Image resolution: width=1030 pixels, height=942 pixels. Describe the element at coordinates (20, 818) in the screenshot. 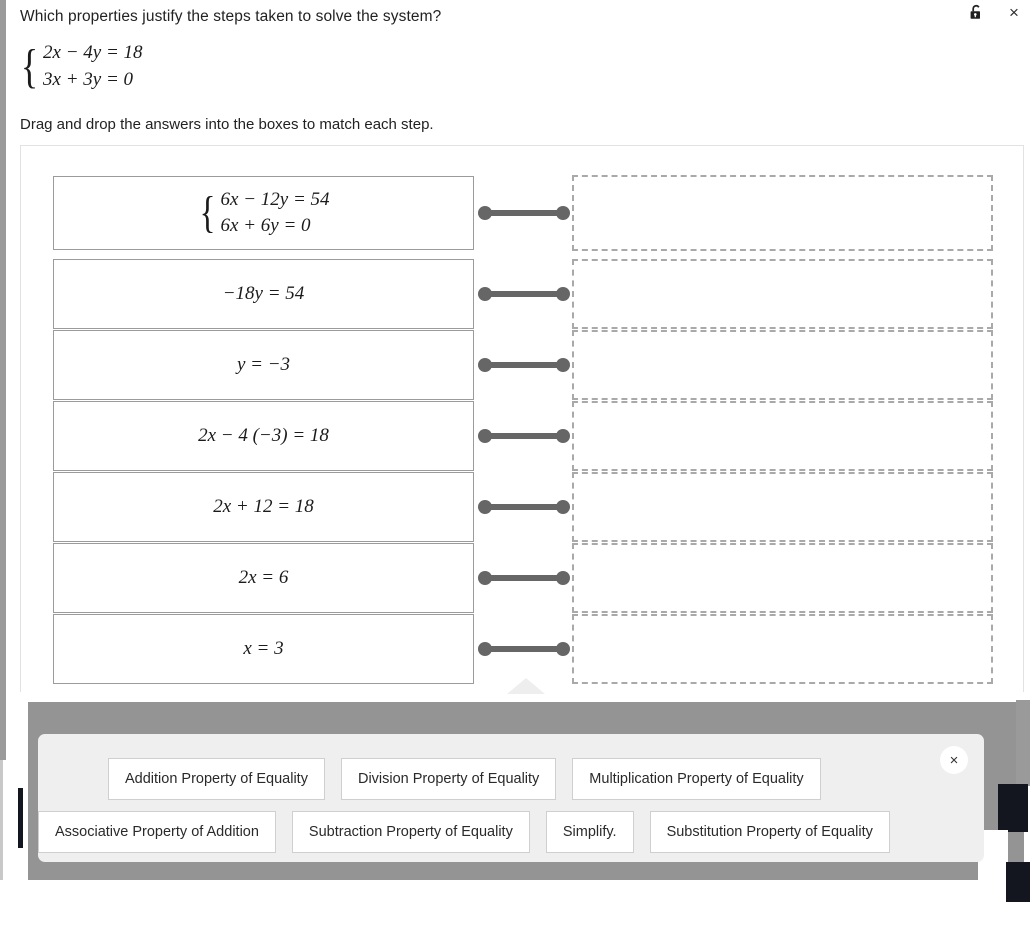

I see `background-artifact-left` at that location.